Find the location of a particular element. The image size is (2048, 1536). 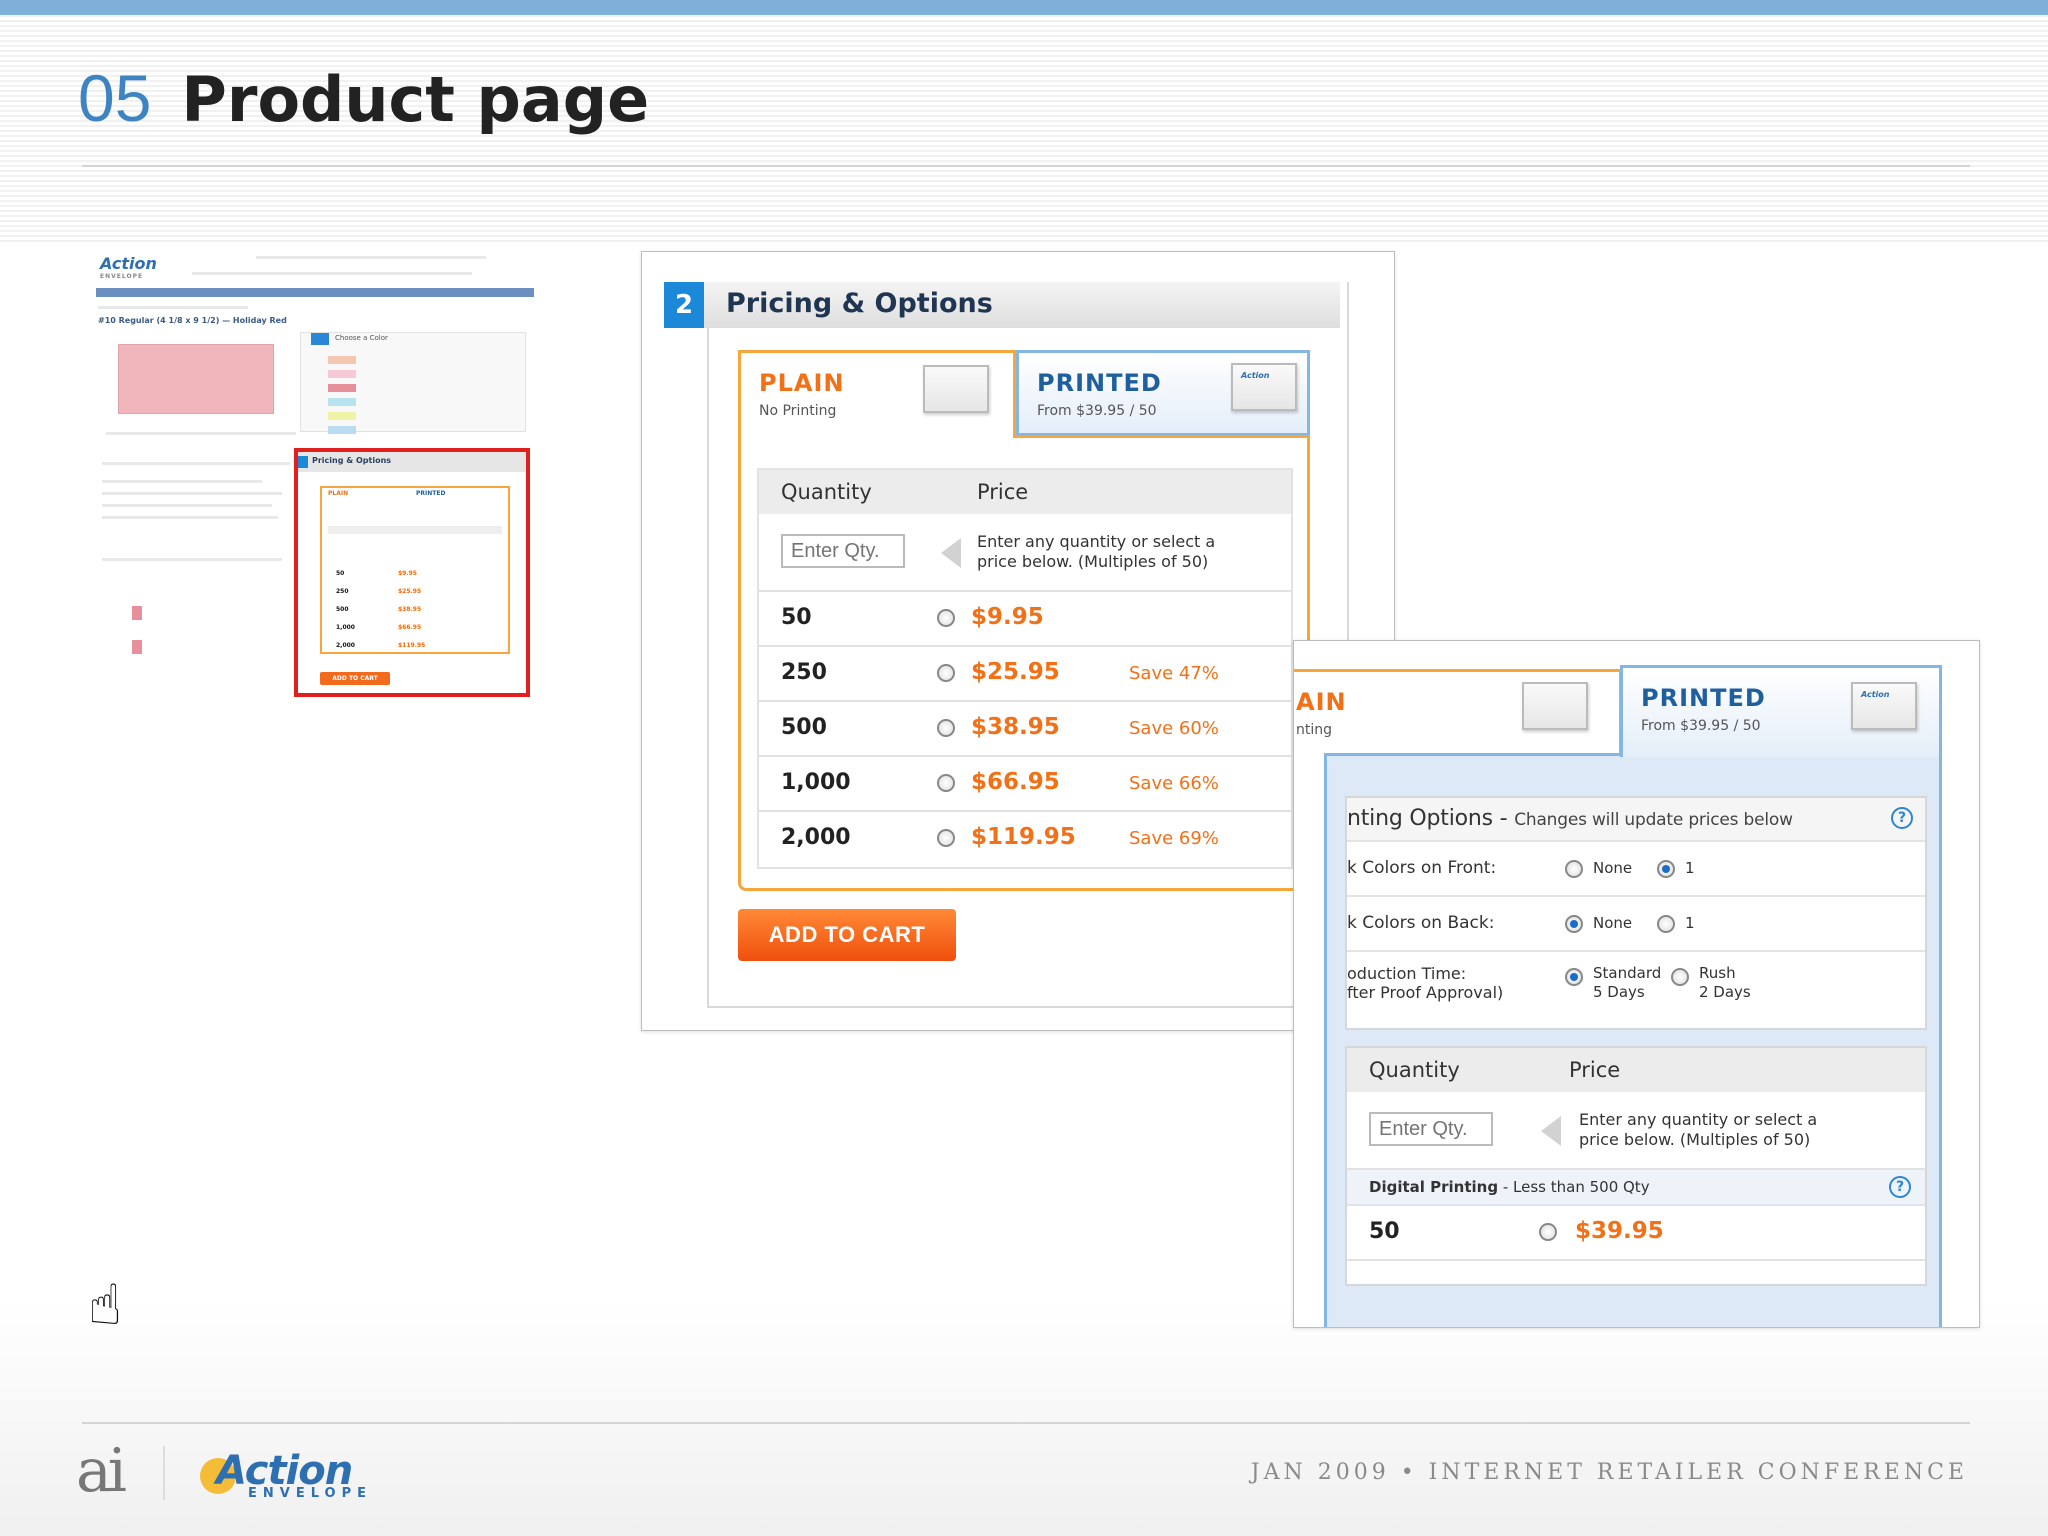

ai-logo: ai is located at coordinates (101, 1471).